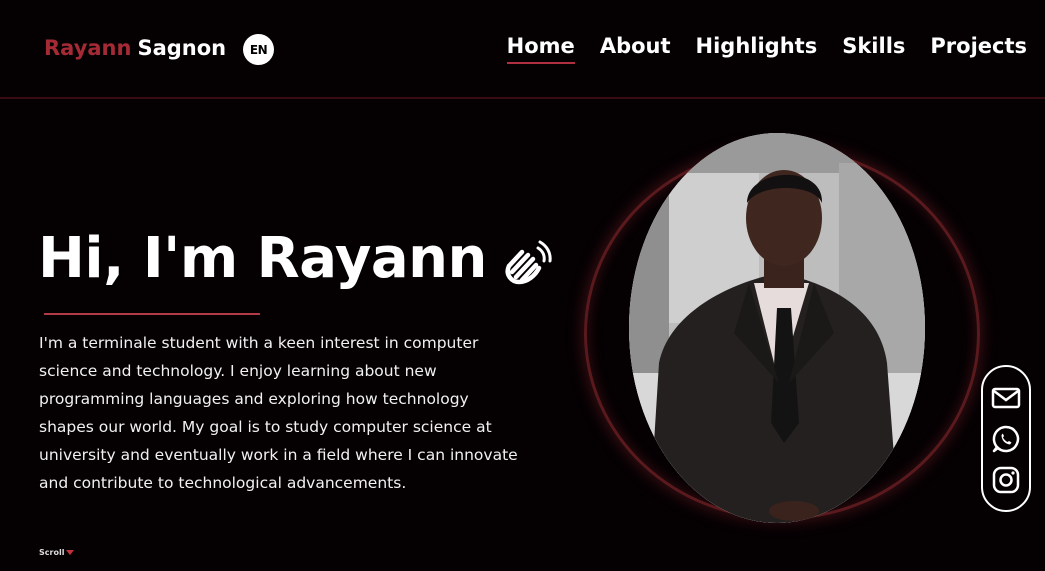 Image resolution: width=1045 pixels, height=571 pixels. I want to click on site-logo: Rayann Sagnon, so click(135, 50).